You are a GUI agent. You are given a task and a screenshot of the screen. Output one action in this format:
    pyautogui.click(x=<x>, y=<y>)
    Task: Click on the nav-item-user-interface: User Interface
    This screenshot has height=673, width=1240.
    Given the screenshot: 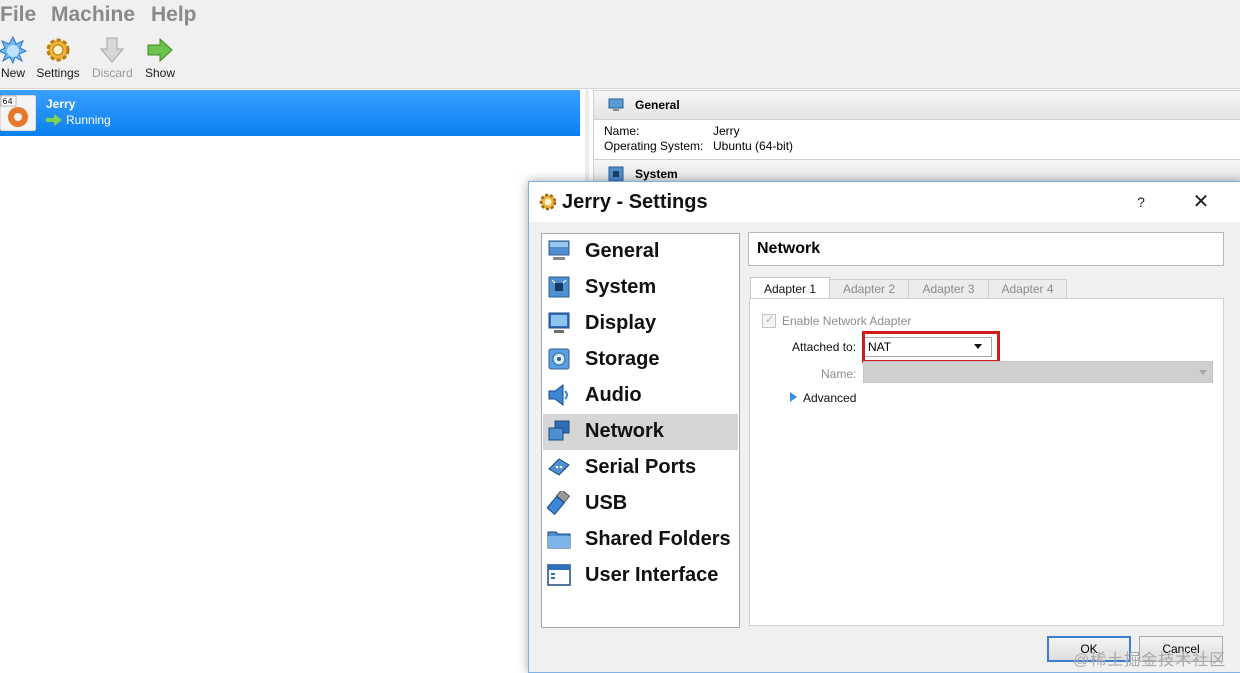 What is the action you would take?
    pyautogui.click(x=640, y=576)
    